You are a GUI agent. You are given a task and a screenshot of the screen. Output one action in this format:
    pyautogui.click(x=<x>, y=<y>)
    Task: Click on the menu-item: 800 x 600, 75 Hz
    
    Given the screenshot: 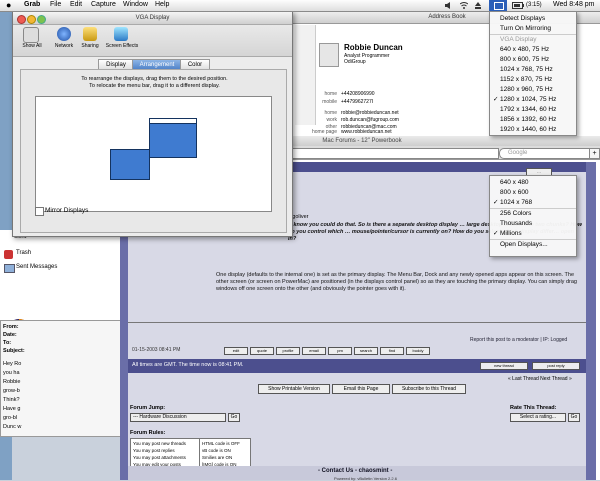 What is the action you would take?
    pyautogui.click(x=533, y=60)
    